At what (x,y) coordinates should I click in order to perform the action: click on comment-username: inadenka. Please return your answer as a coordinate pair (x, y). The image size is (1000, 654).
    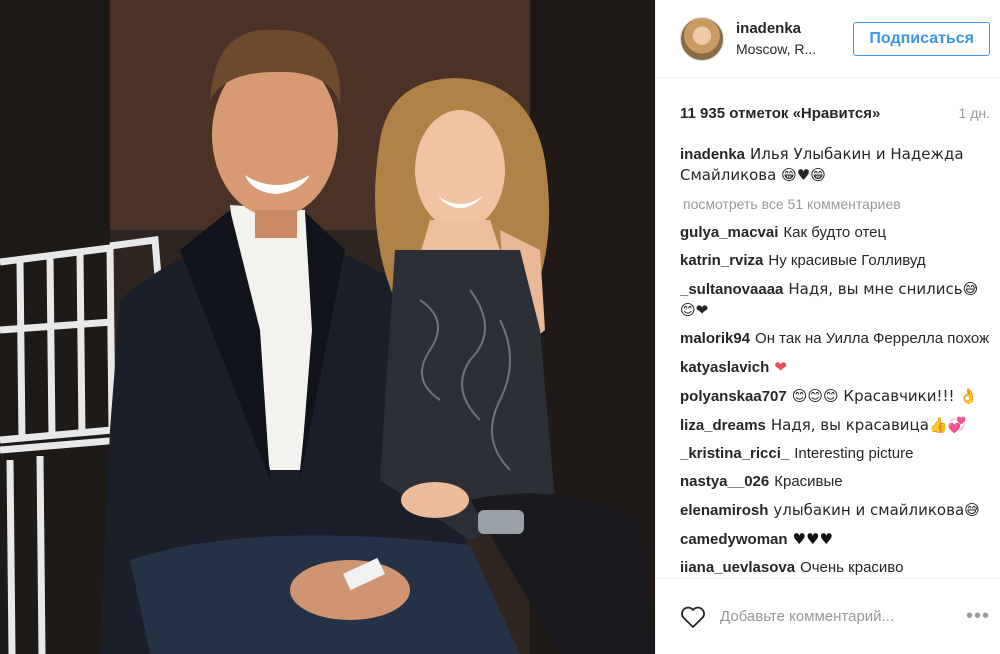
    Looking at the image, I should click on (712, 154).